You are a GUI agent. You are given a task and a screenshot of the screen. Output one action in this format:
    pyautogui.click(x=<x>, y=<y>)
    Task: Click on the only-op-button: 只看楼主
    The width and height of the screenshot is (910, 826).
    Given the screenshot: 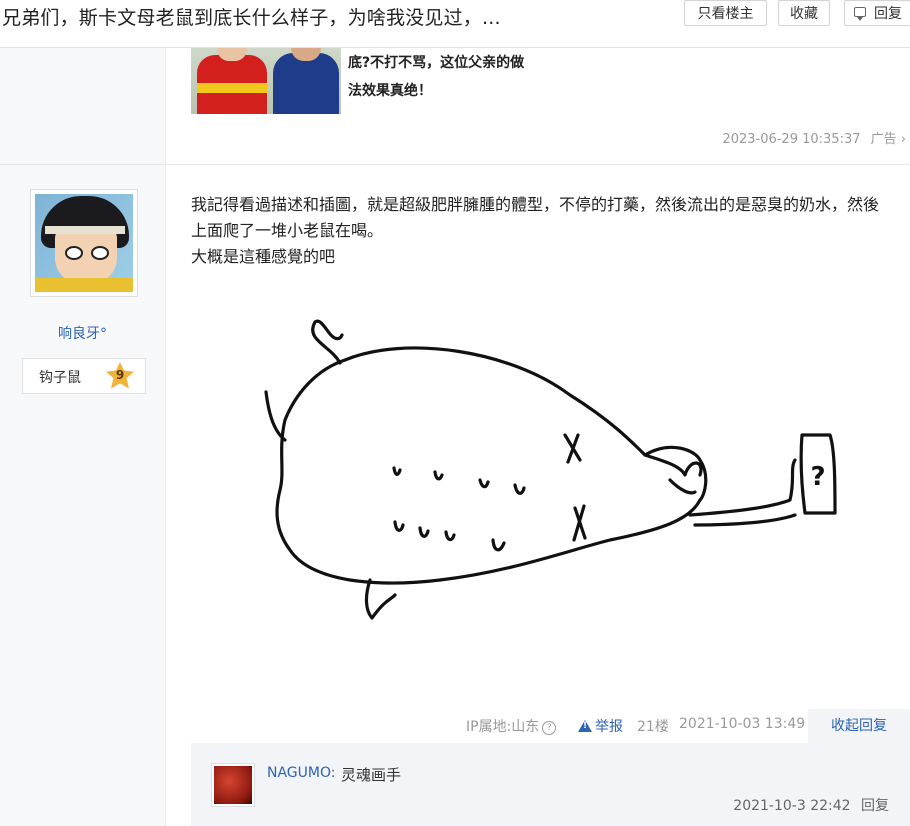 What is the action you would take?
    pyautogui.click(x=725, y=13)
    